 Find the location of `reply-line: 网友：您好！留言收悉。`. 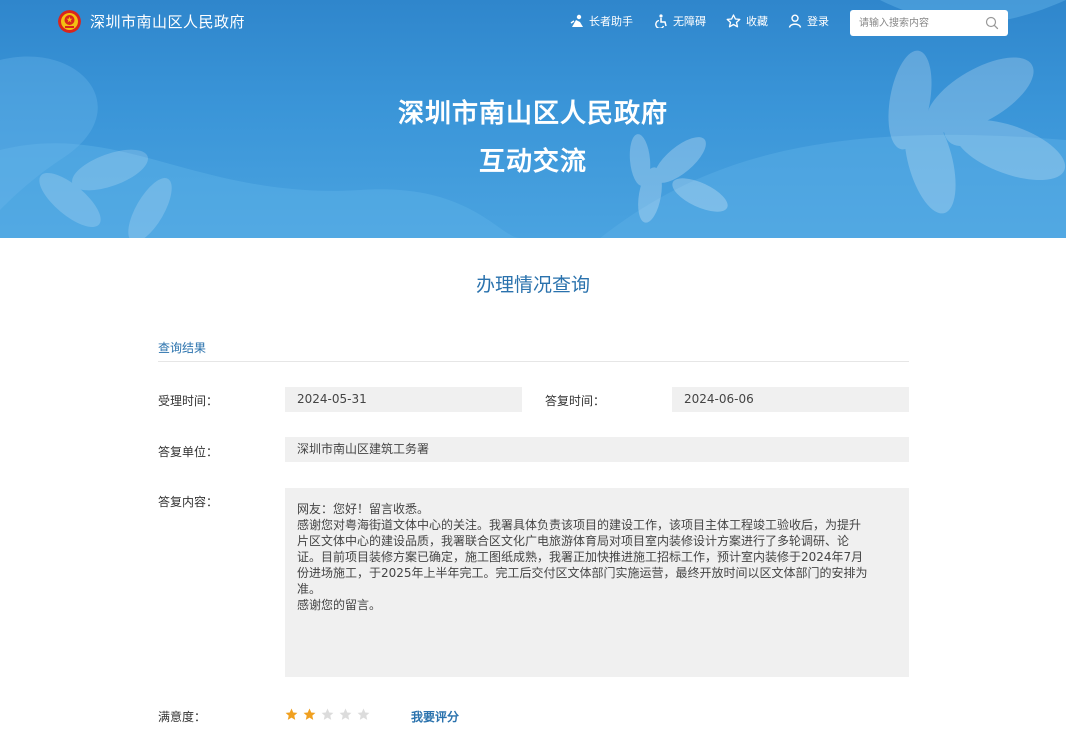

reply-line: 网友：您好！留言收悉。 is located at coordinates (363, 509).